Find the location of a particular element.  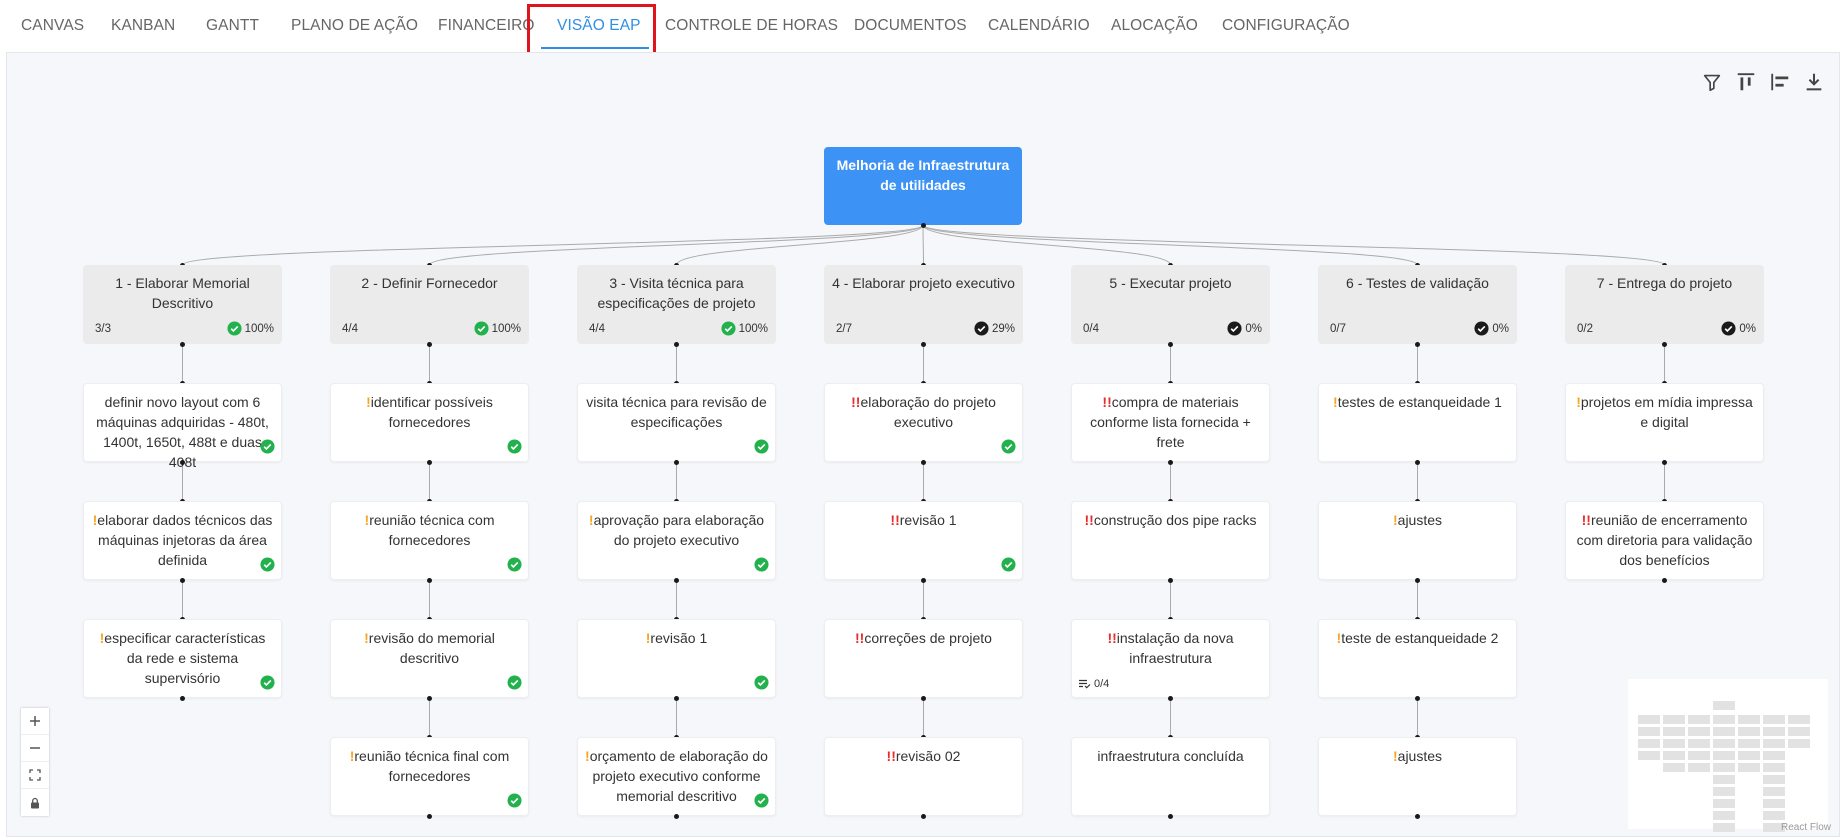

task-node: !testes de estanqueidade 1 is located at coordinates (1417, 422).